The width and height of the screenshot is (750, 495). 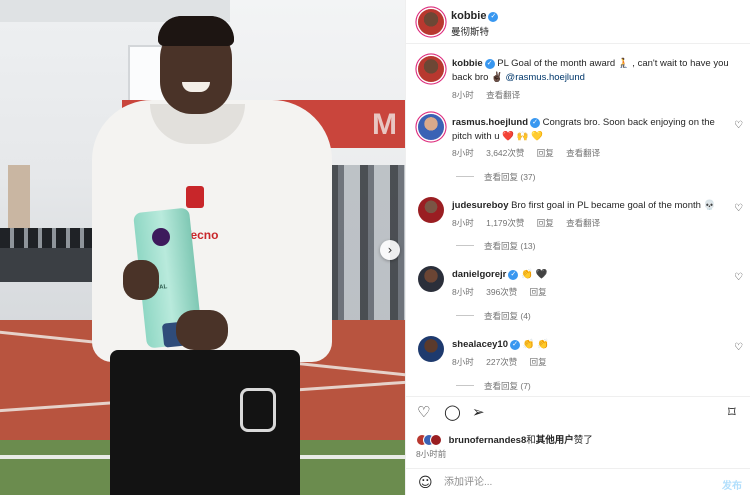 I want to click on comment-likes: 396次赞, so click(x=501, y=292).